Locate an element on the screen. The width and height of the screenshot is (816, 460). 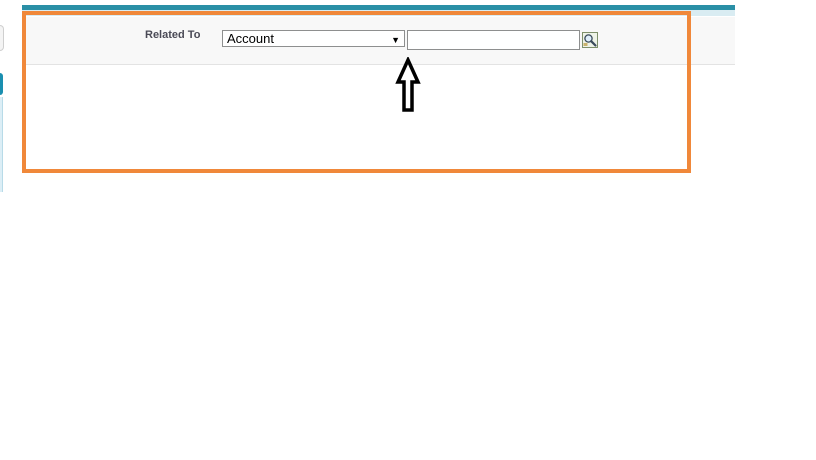
header-strip-shadow is located at coordinates (378, 13).